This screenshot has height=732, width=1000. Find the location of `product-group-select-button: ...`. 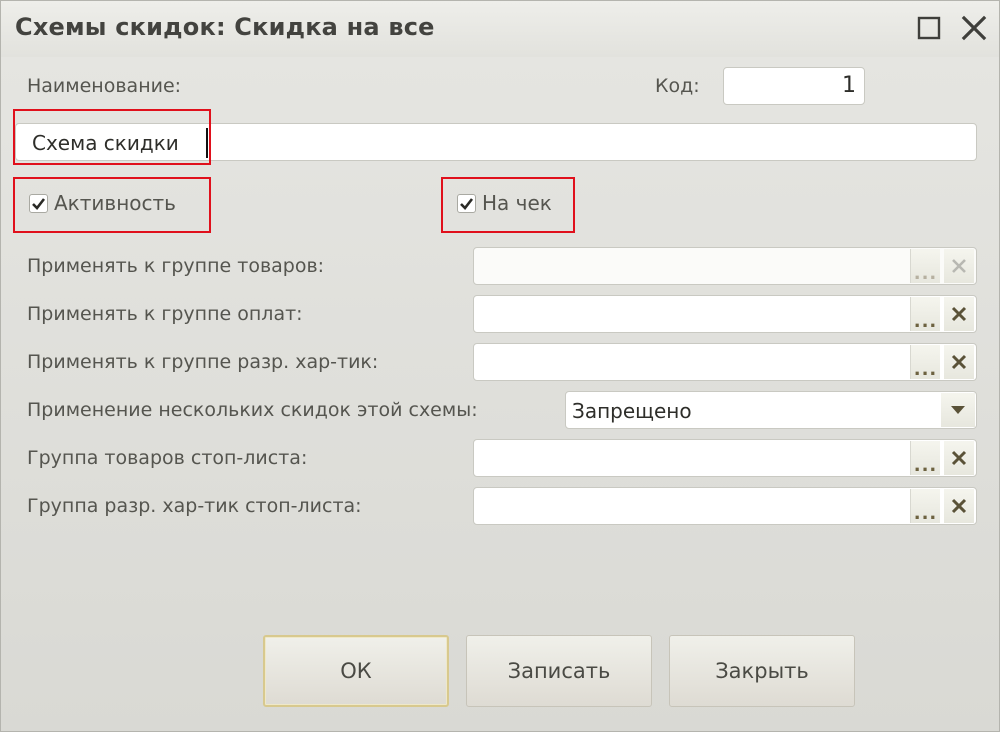

product-group-select-button: ... is located at coordinates (925, 266).